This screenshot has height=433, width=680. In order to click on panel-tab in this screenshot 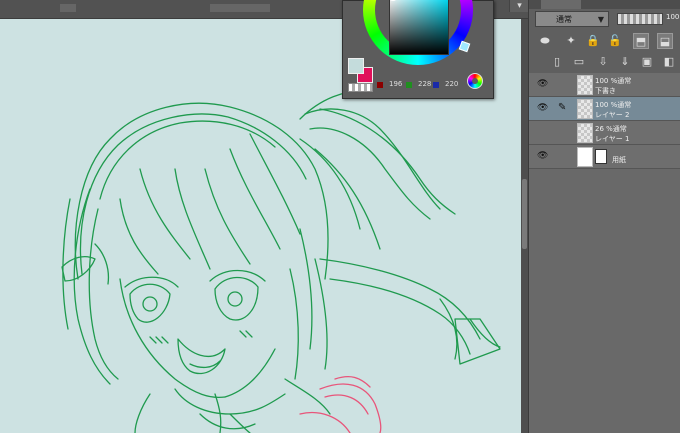, I will do `click(561, 4)`.